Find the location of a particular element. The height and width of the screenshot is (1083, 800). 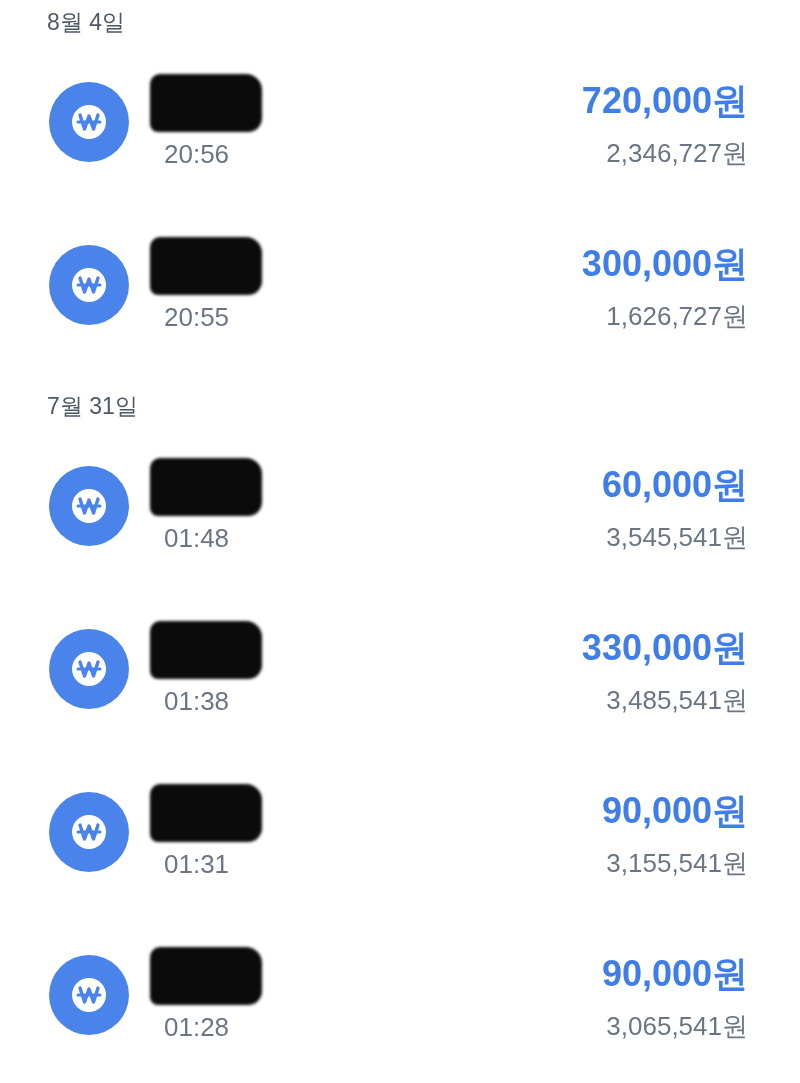

balance-text: 1,626,727원 is located at coordinates (677, 316).